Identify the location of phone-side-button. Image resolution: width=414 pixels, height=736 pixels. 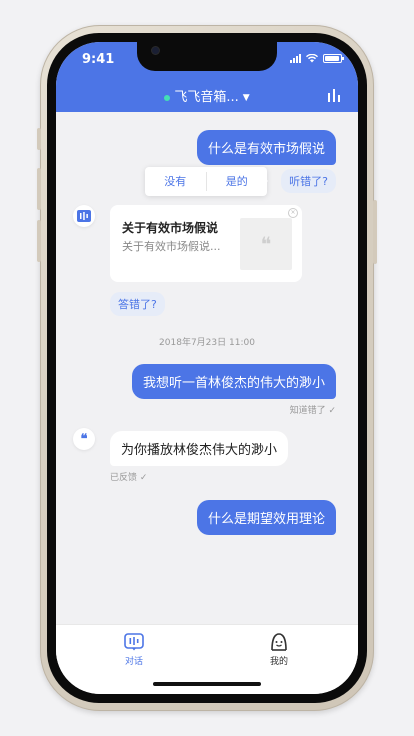
(39, 139).